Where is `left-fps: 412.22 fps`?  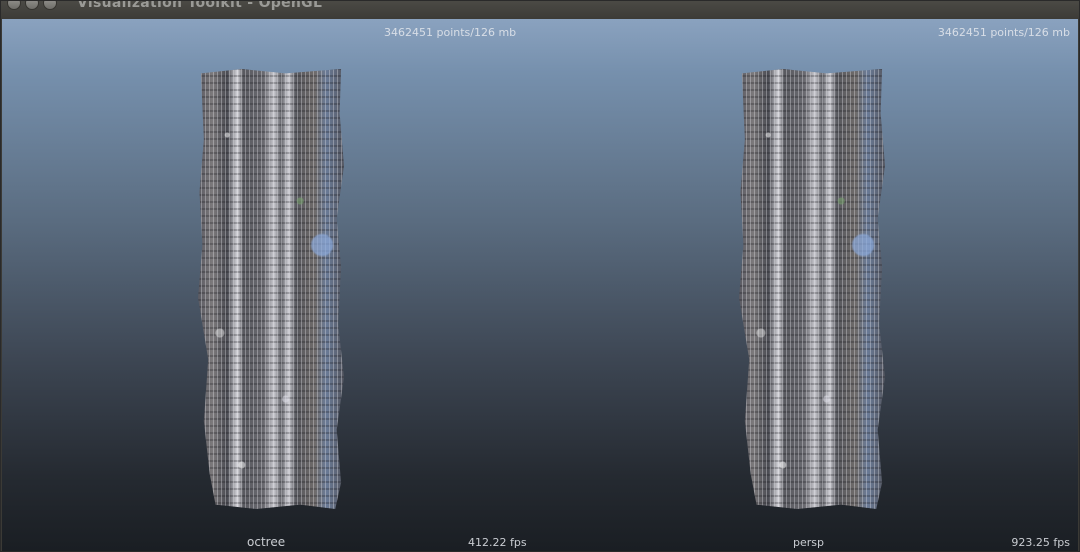
left-fps: 412.22 fps is located at coordinates (497, 542).